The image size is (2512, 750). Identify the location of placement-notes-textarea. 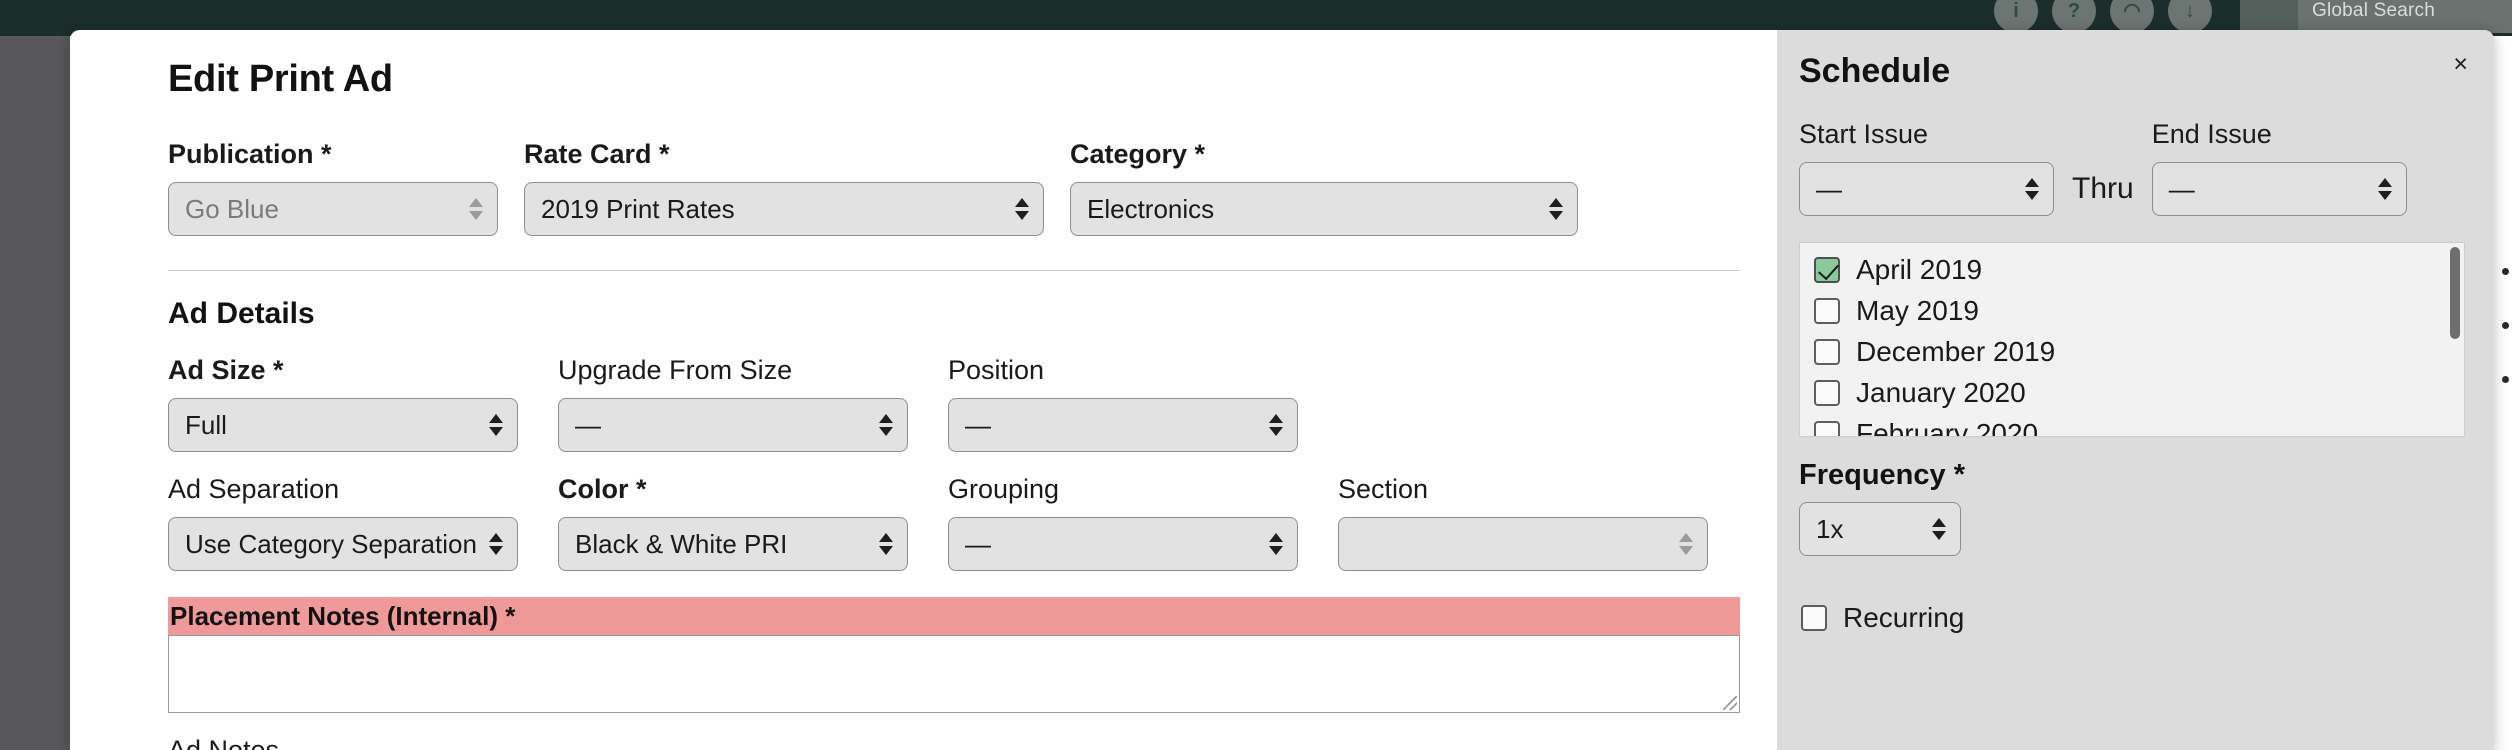
(954, 674).